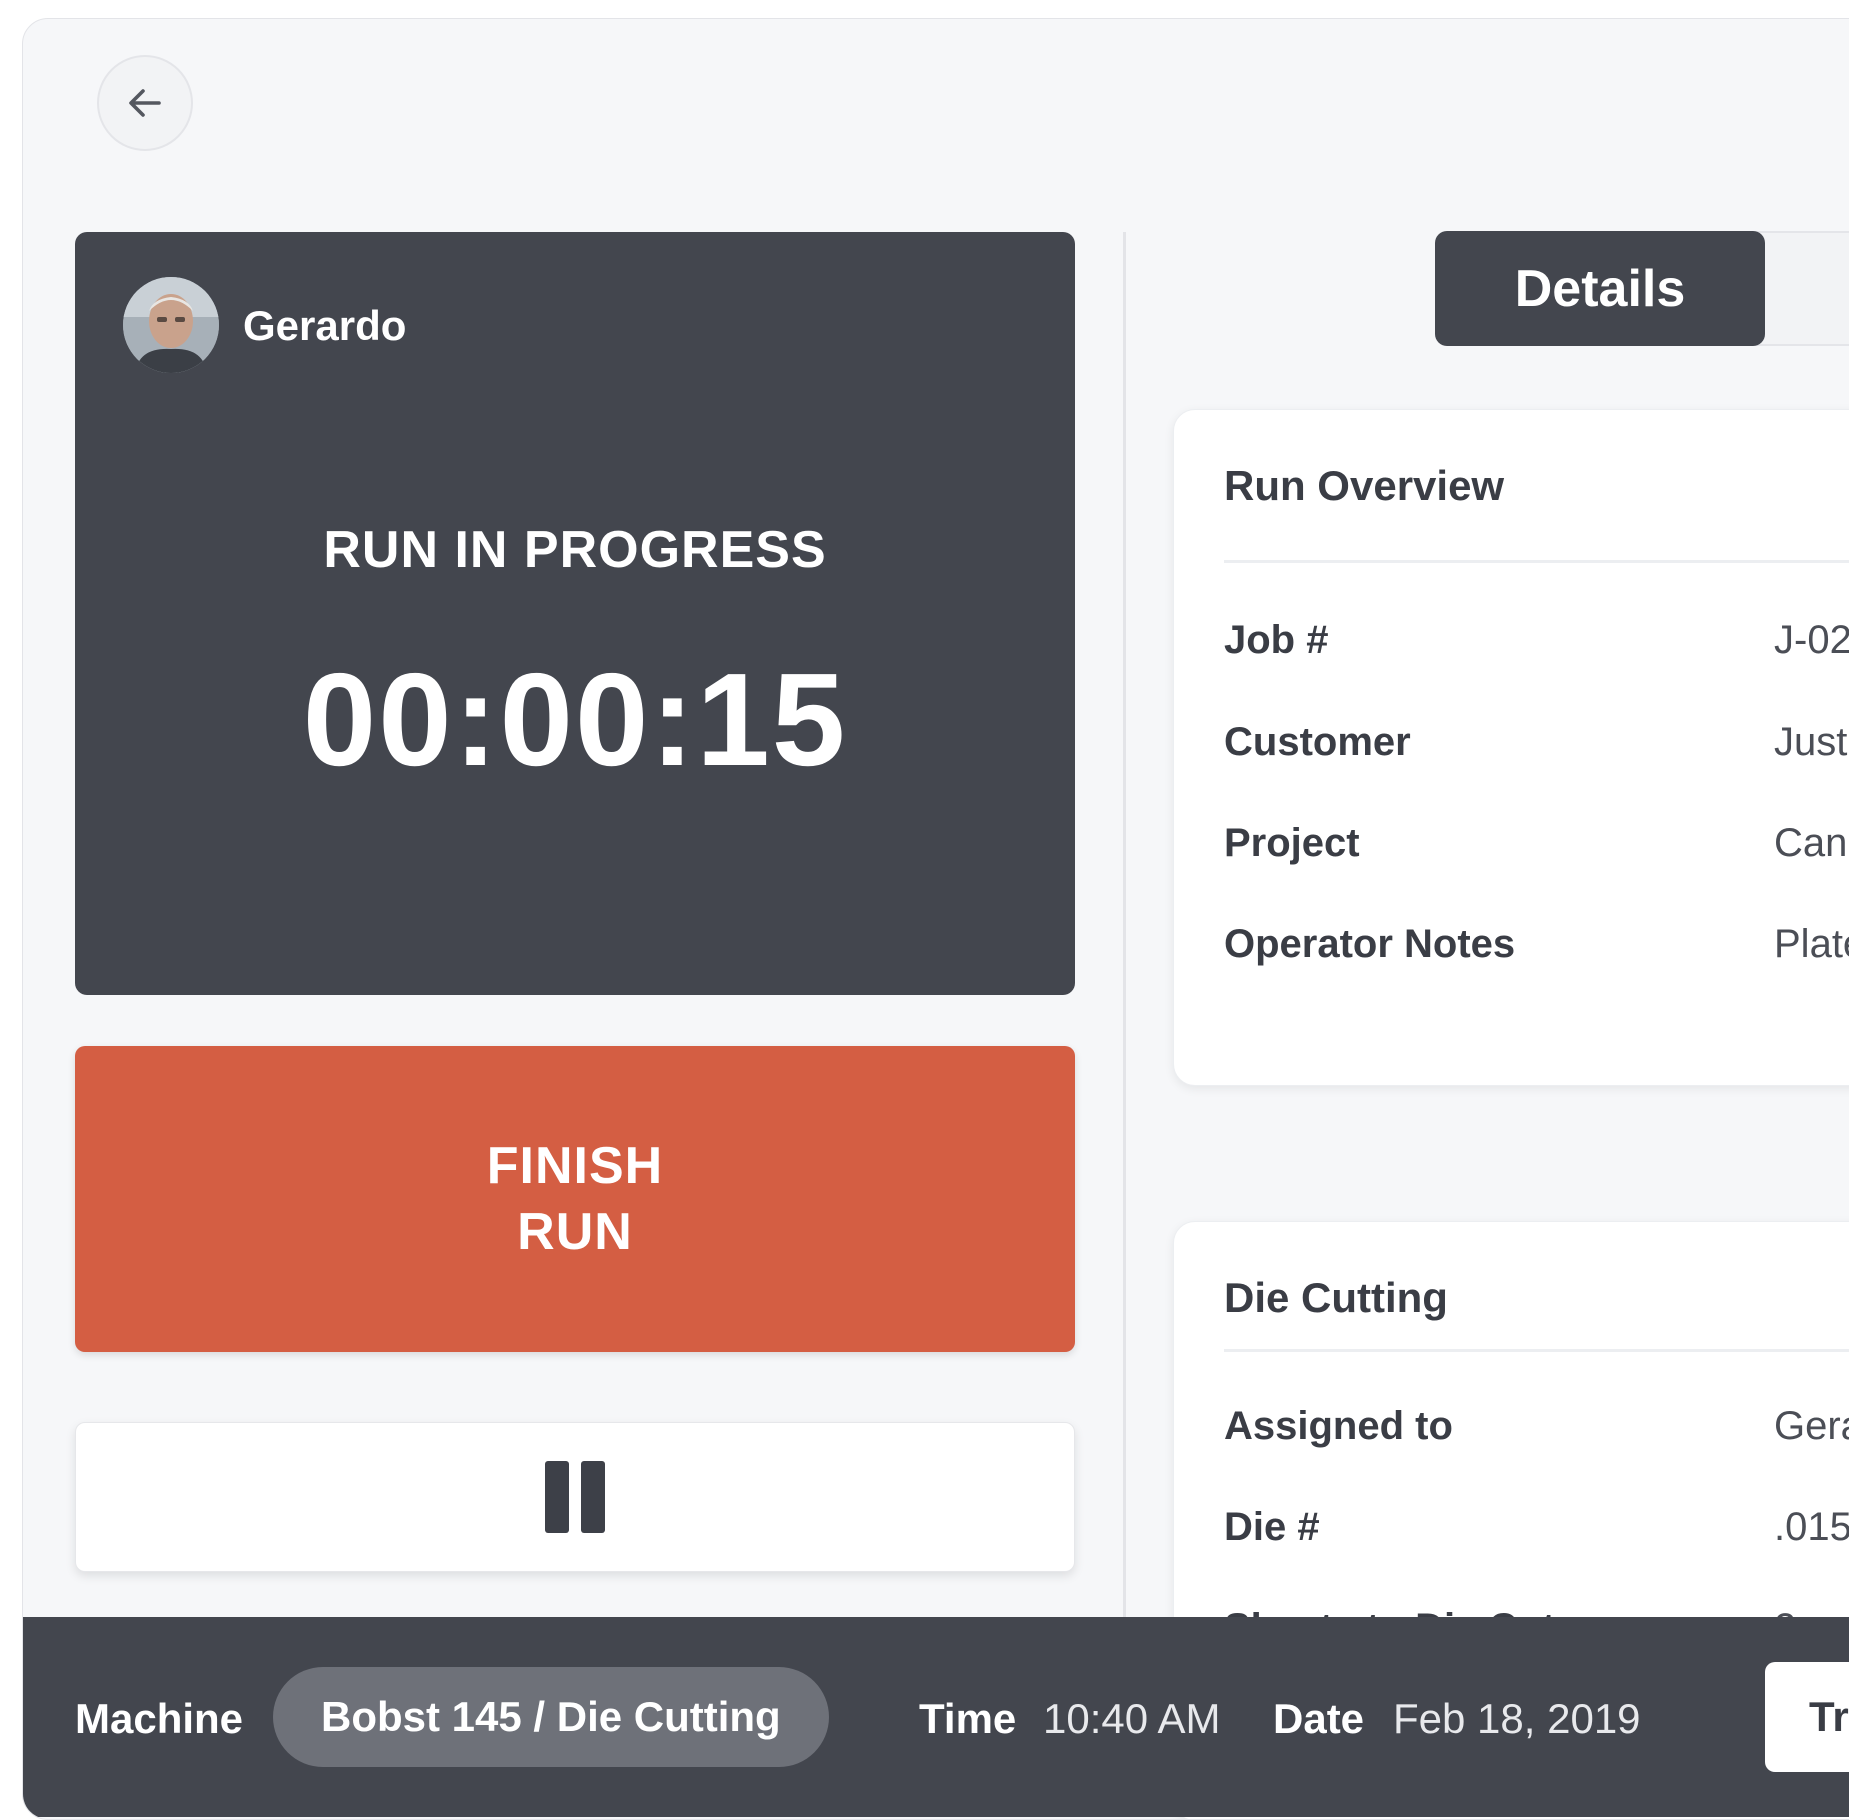 This screenshot has height=1820, width=1849. What do you see at coordinates (325, 325) in the screenshot?
I see `operator-name: Gerardo` at bounding box center [325, 325].